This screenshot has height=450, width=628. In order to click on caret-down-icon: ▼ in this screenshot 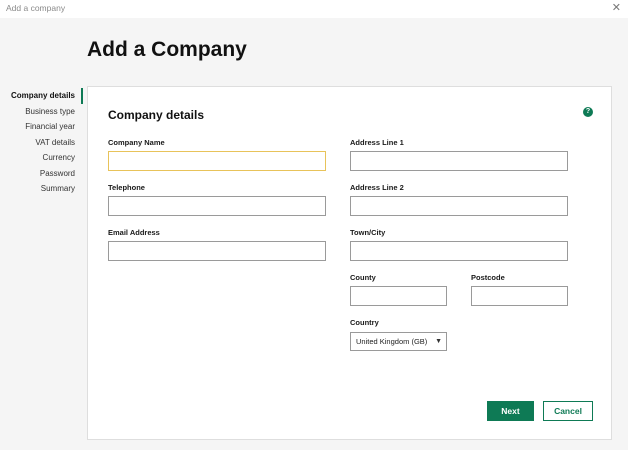, I will do `click(438, 341)`.